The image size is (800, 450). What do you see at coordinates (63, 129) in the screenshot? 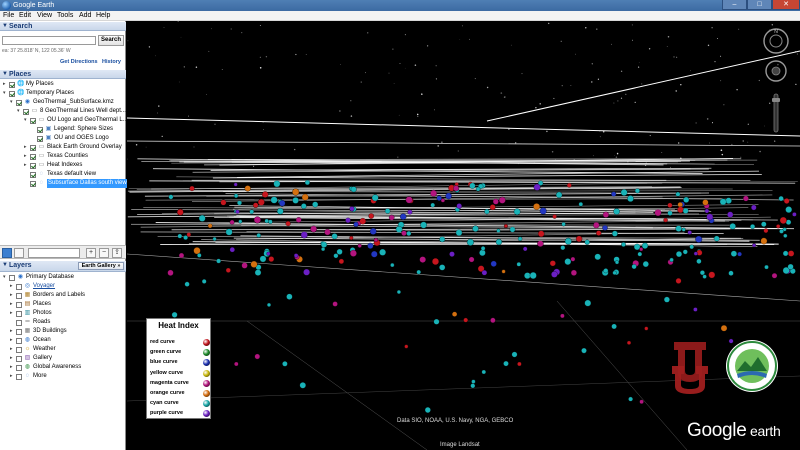
I see `places-item-row: ▣ Legend: Sphere Sizes` at bounding box center [63, 129].